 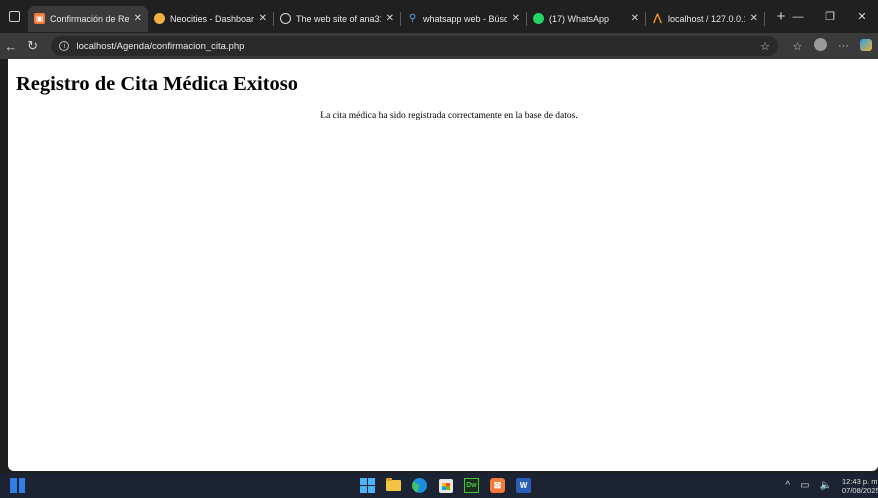 What do you see at coordinates (412, 18) in the screenshot?
I see `search-icon: ⚲` at bounding box center [412, 18].